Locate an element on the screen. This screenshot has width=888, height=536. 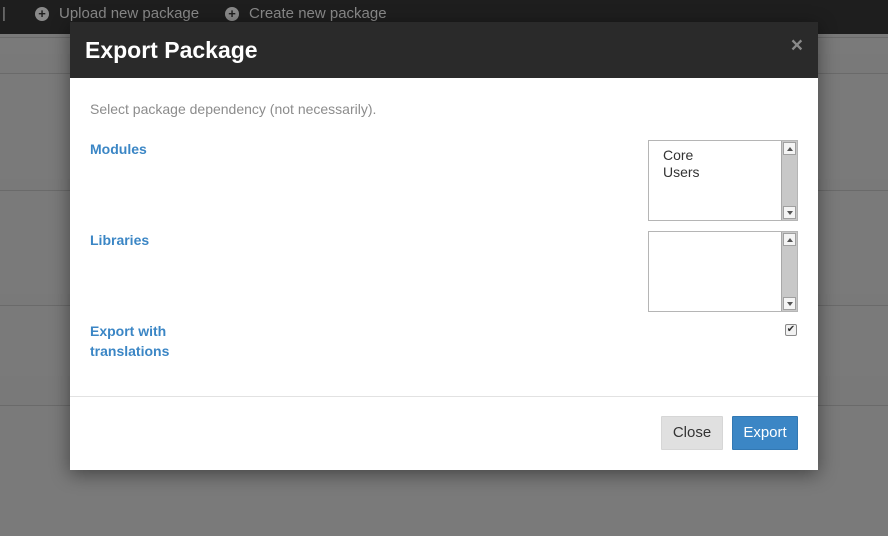
module-option: Core is located at coordinates (681, 155).